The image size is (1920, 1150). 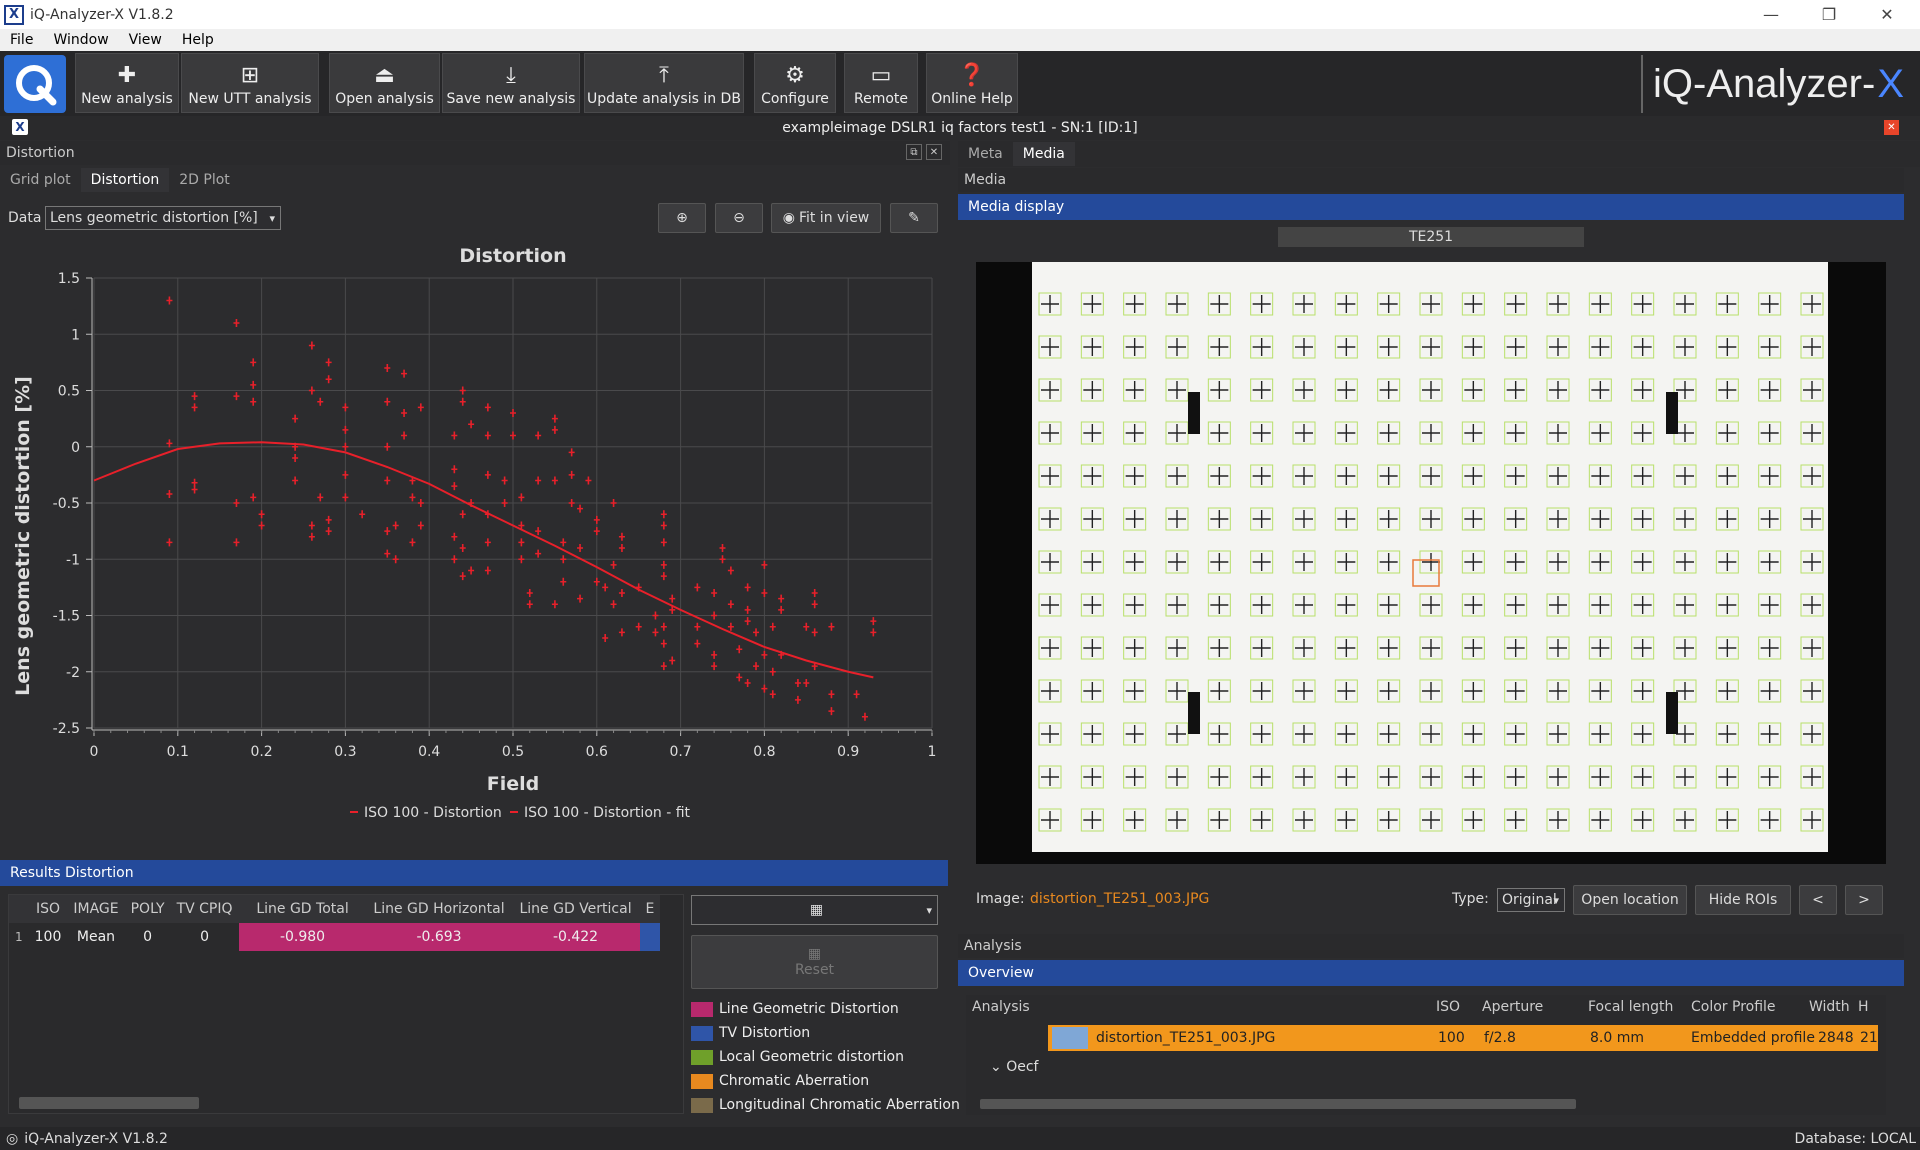 I want to click on menu-file: File, so click(x=21, y=40).